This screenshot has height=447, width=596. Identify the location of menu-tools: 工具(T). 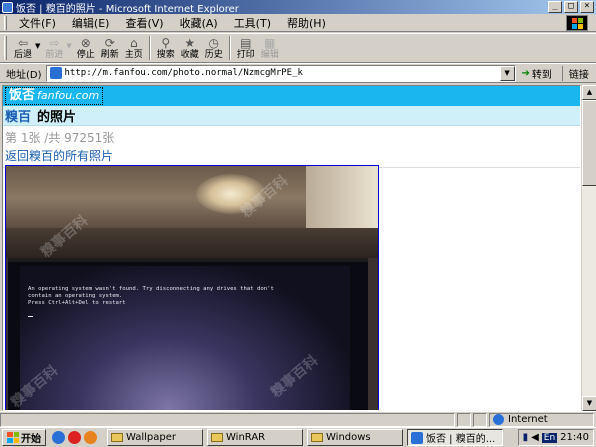
(252, 23).